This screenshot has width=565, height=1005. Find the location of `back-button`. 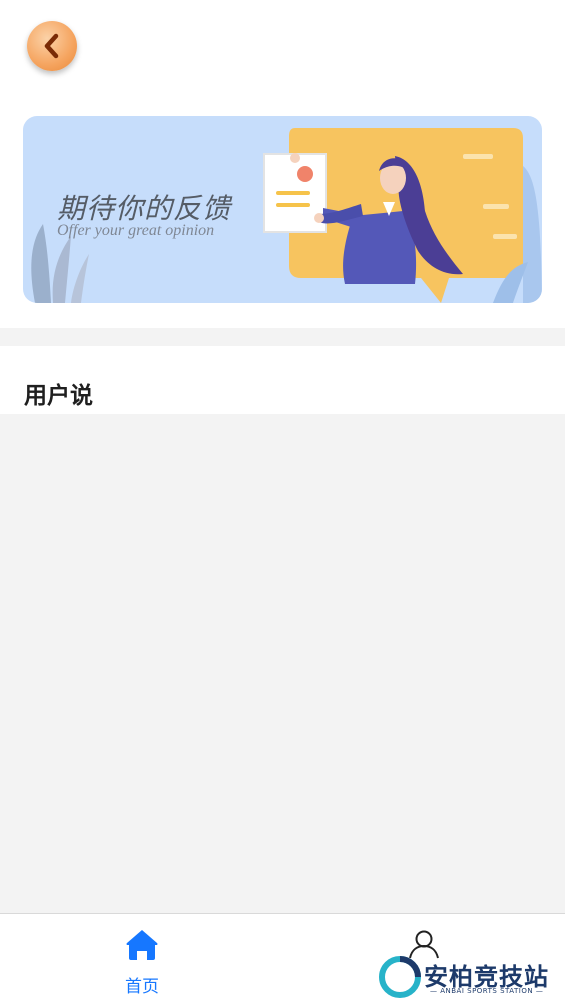

back-button is located at coordinates (52, 46).